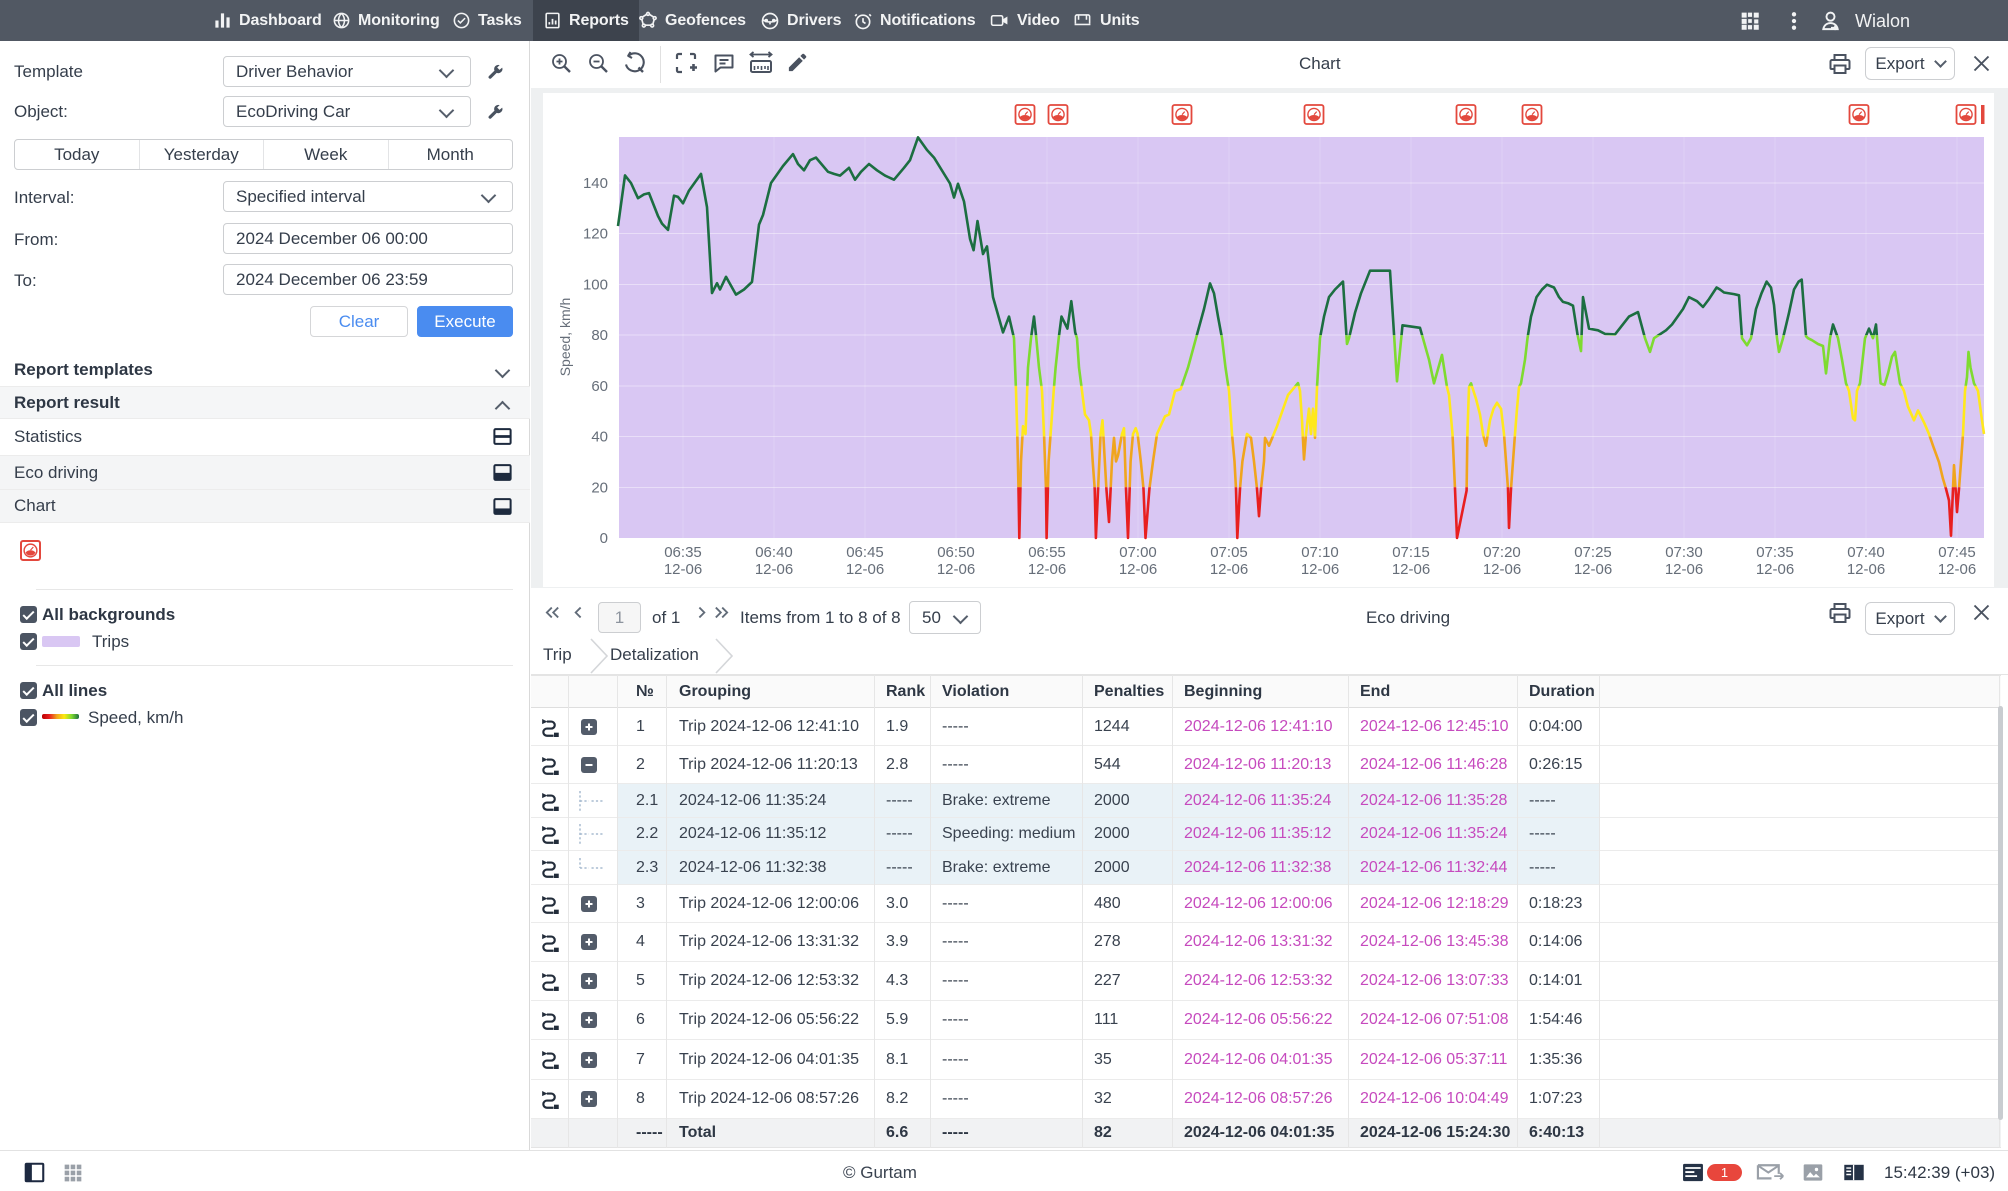 The height and width of the screenshot is (1191, 2008). What do you see at coordinates (1047, 552) in the screenshot?
I see `svg-text: 06:55` at bounding box center [1047, 552].